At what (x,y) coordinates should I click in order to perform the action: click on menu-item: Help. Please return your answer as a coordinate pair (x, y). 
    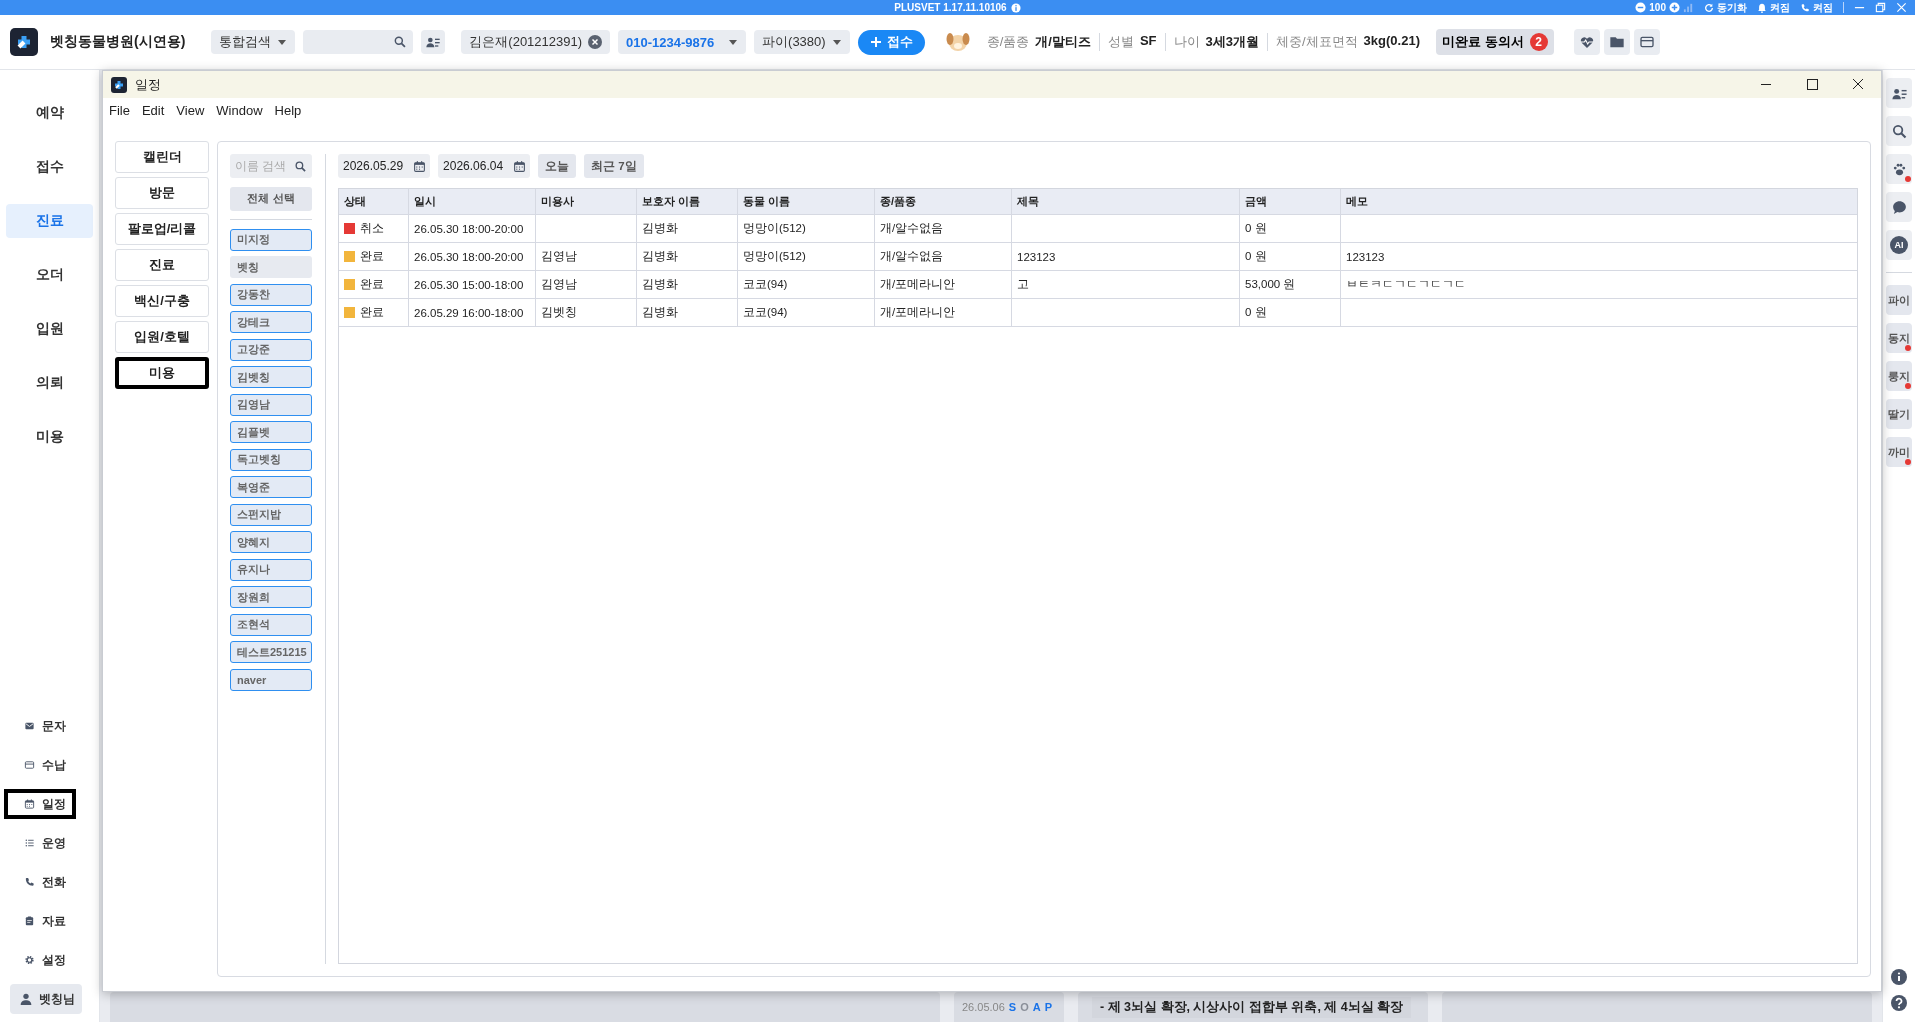
    Looking at the image, I should click on (288, 110).